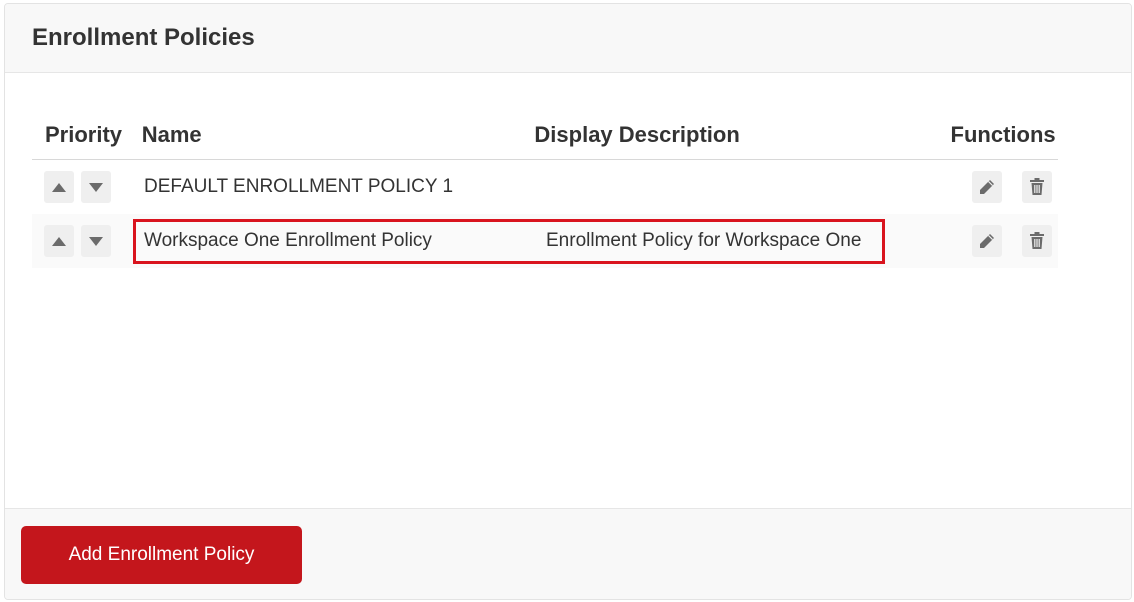  What do you see at coordinates (288, 240) in the screenshot?
I see `policy-name: Workspace One Enrollment Policy` at bounding box center [288, 240].